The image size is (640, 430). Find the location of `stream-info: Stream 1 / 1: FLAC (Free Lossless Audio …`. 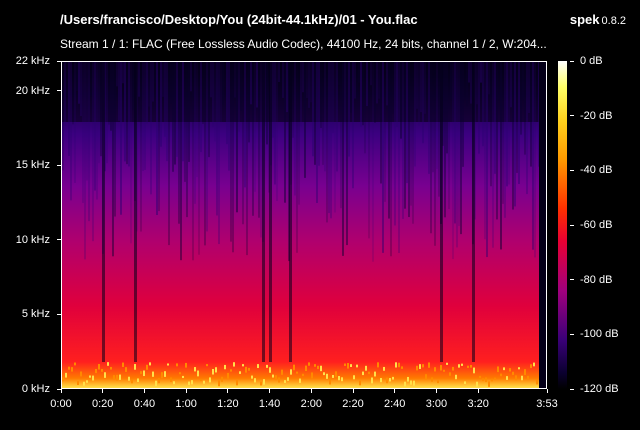

stream-info: Stream 1 / 1: FLAC (Free Lossless Audio … is located at coordinates (303, 44).